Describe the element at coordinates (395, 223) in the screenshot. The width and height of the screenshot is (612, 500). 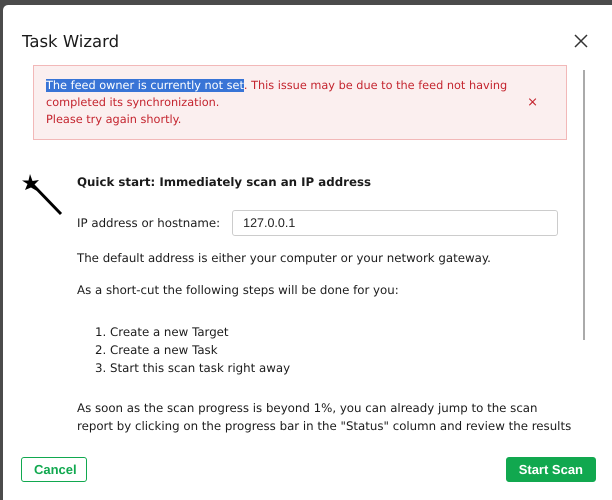
I see `ip-address-field: 127.0.0.1` at that location.